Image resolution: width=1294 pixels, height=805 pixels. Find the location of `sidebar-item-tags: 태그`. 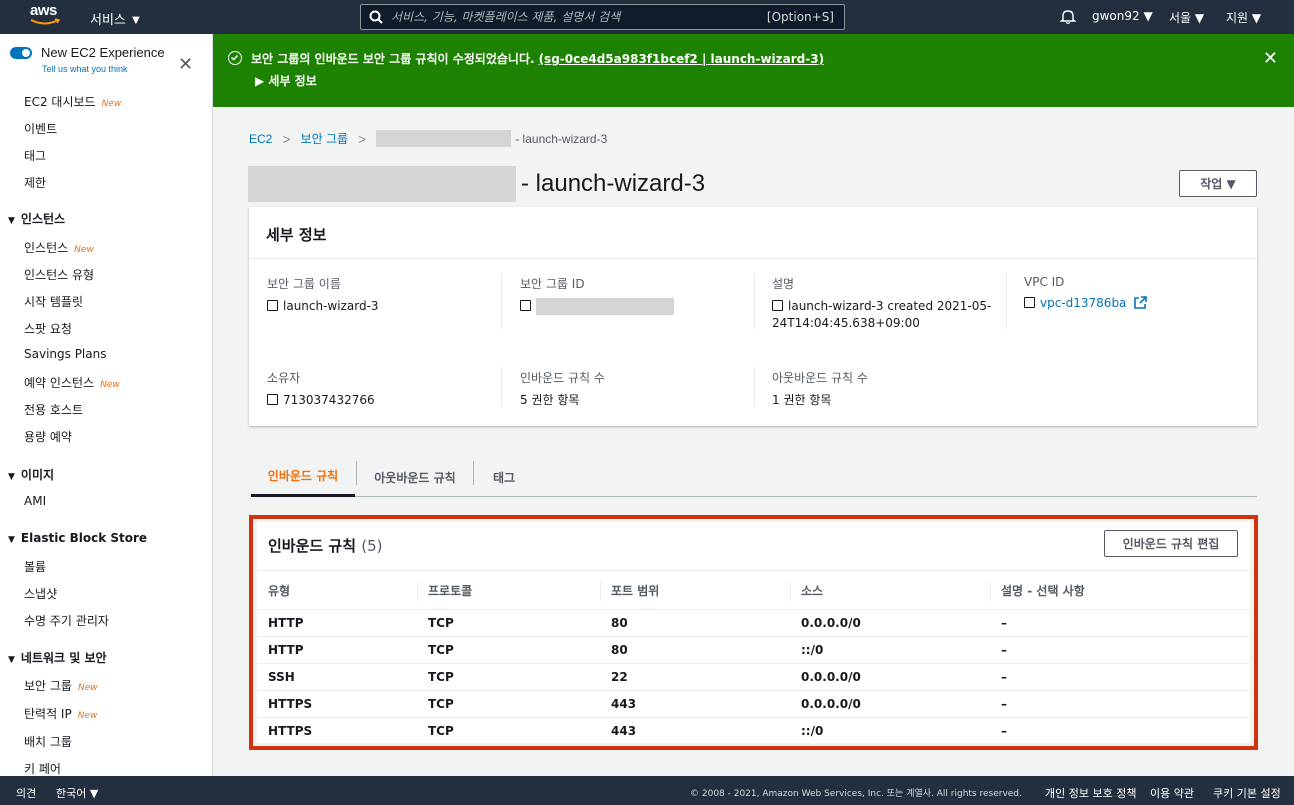

sidebar-item-tags: 태그 is located at coordinates (35, 155).